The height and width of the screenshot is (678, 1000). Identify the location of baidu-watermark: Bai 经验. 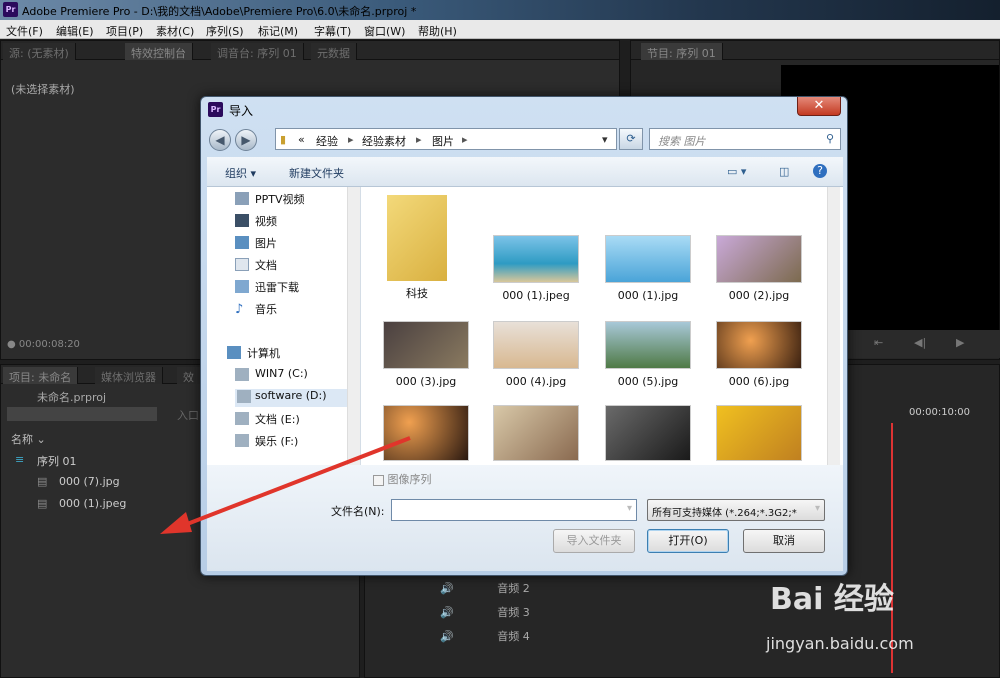
(832, 596).